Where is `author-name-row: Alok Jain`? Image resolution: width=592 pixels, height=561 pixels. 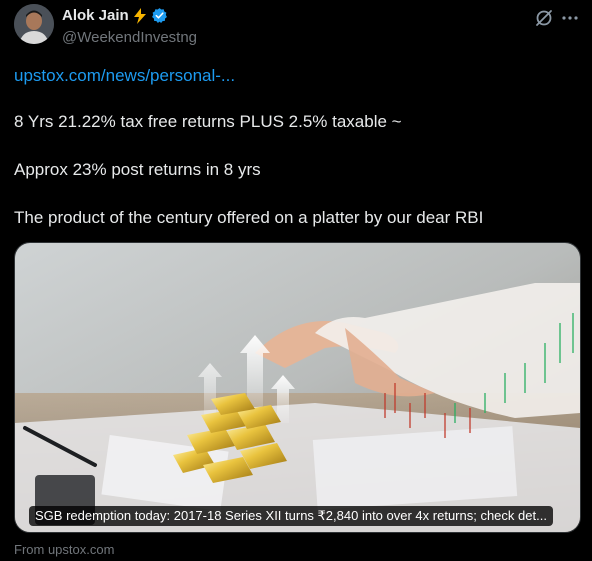
author-name-row: Alok Jain is located at coordinates (115, 15).